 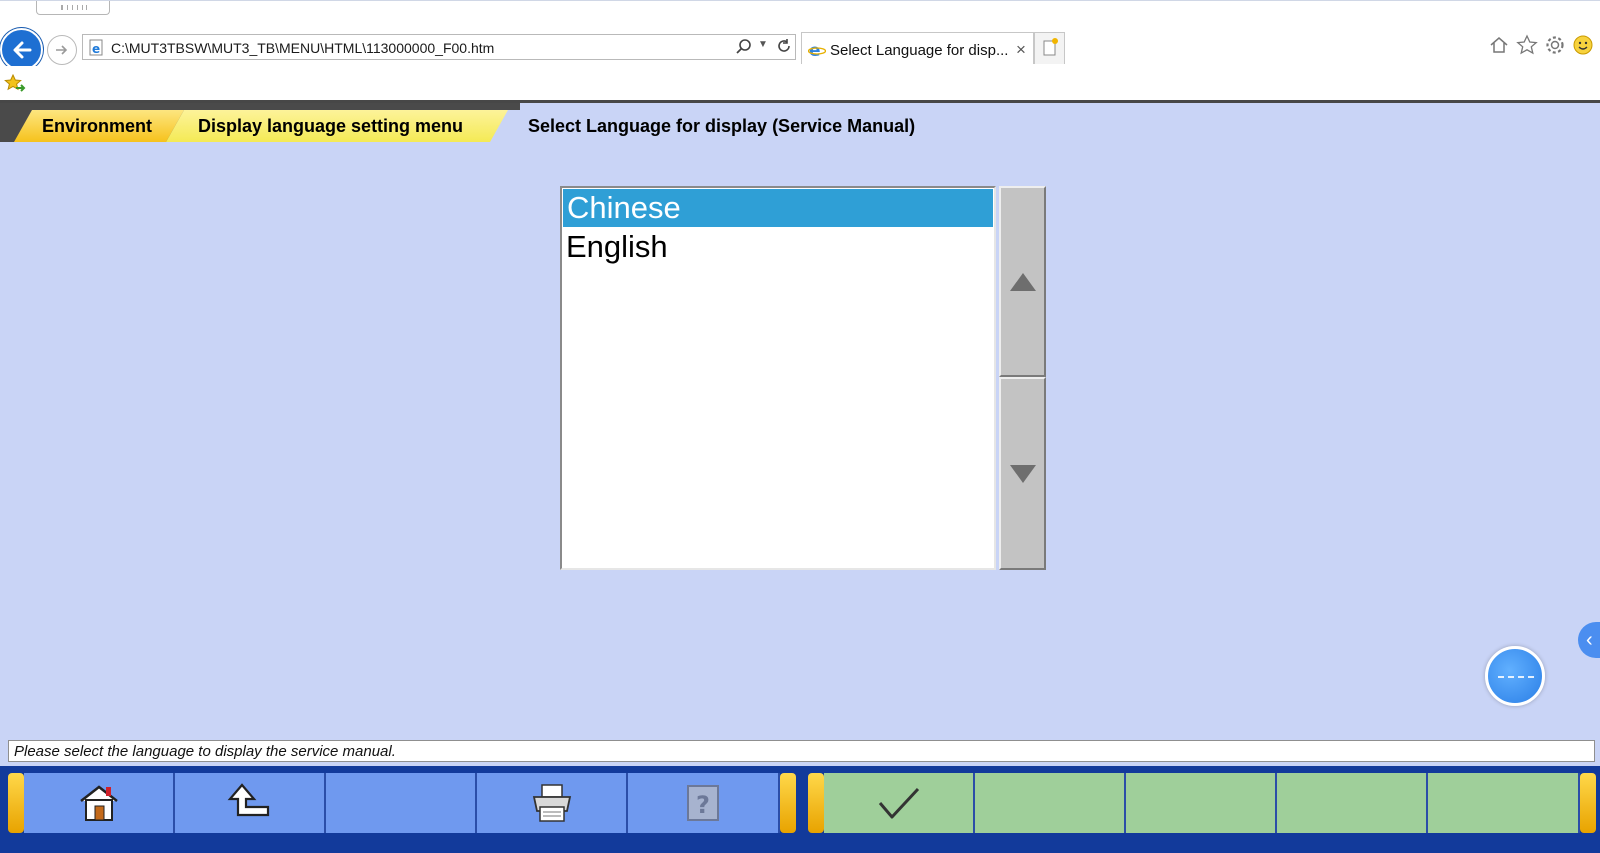 I want to click on toolbar-left-group-cap, so click(x=788, y=803).